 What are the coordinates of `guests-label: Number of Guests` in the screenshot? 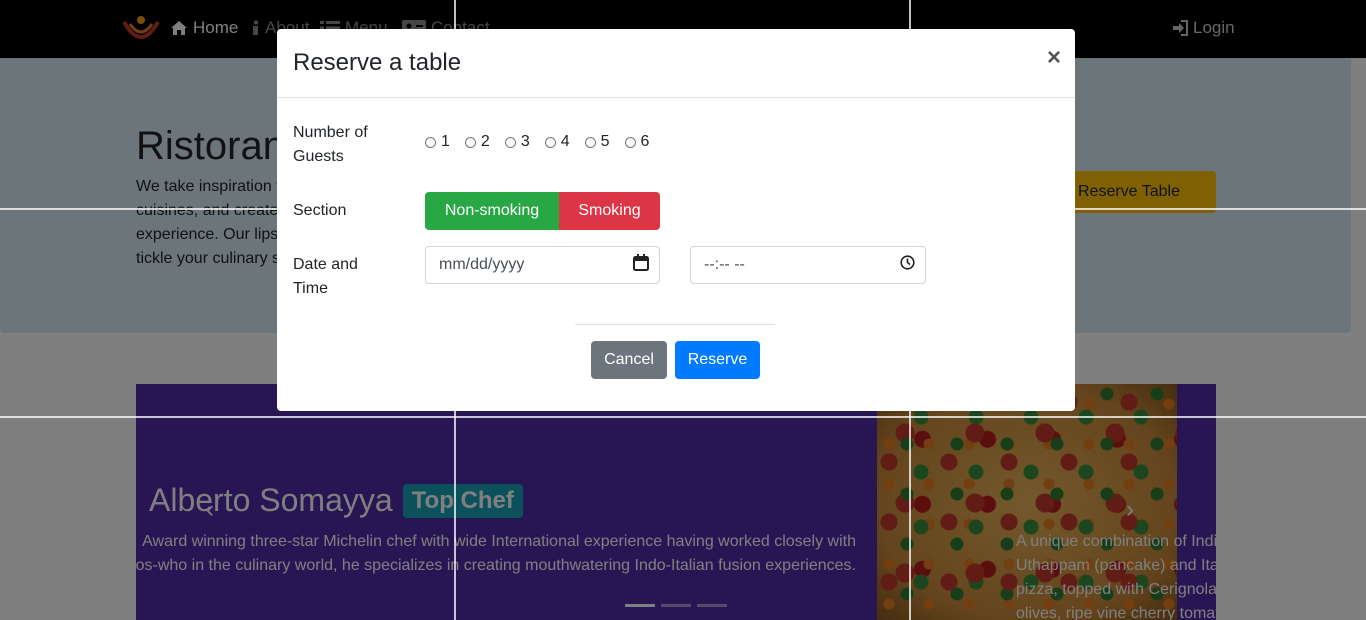 It's located at (330, 144).